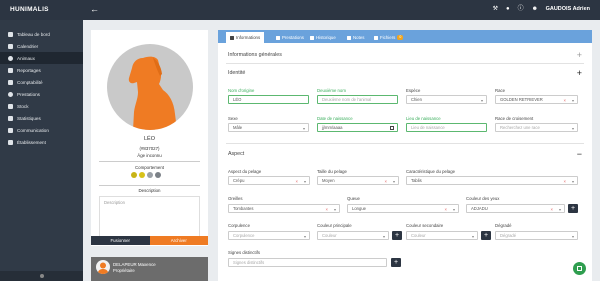  What do you see at coordinates (486, 235) in the screenshot?
I see `add-secondary-color-button: +` at bounding box center [486, 235].